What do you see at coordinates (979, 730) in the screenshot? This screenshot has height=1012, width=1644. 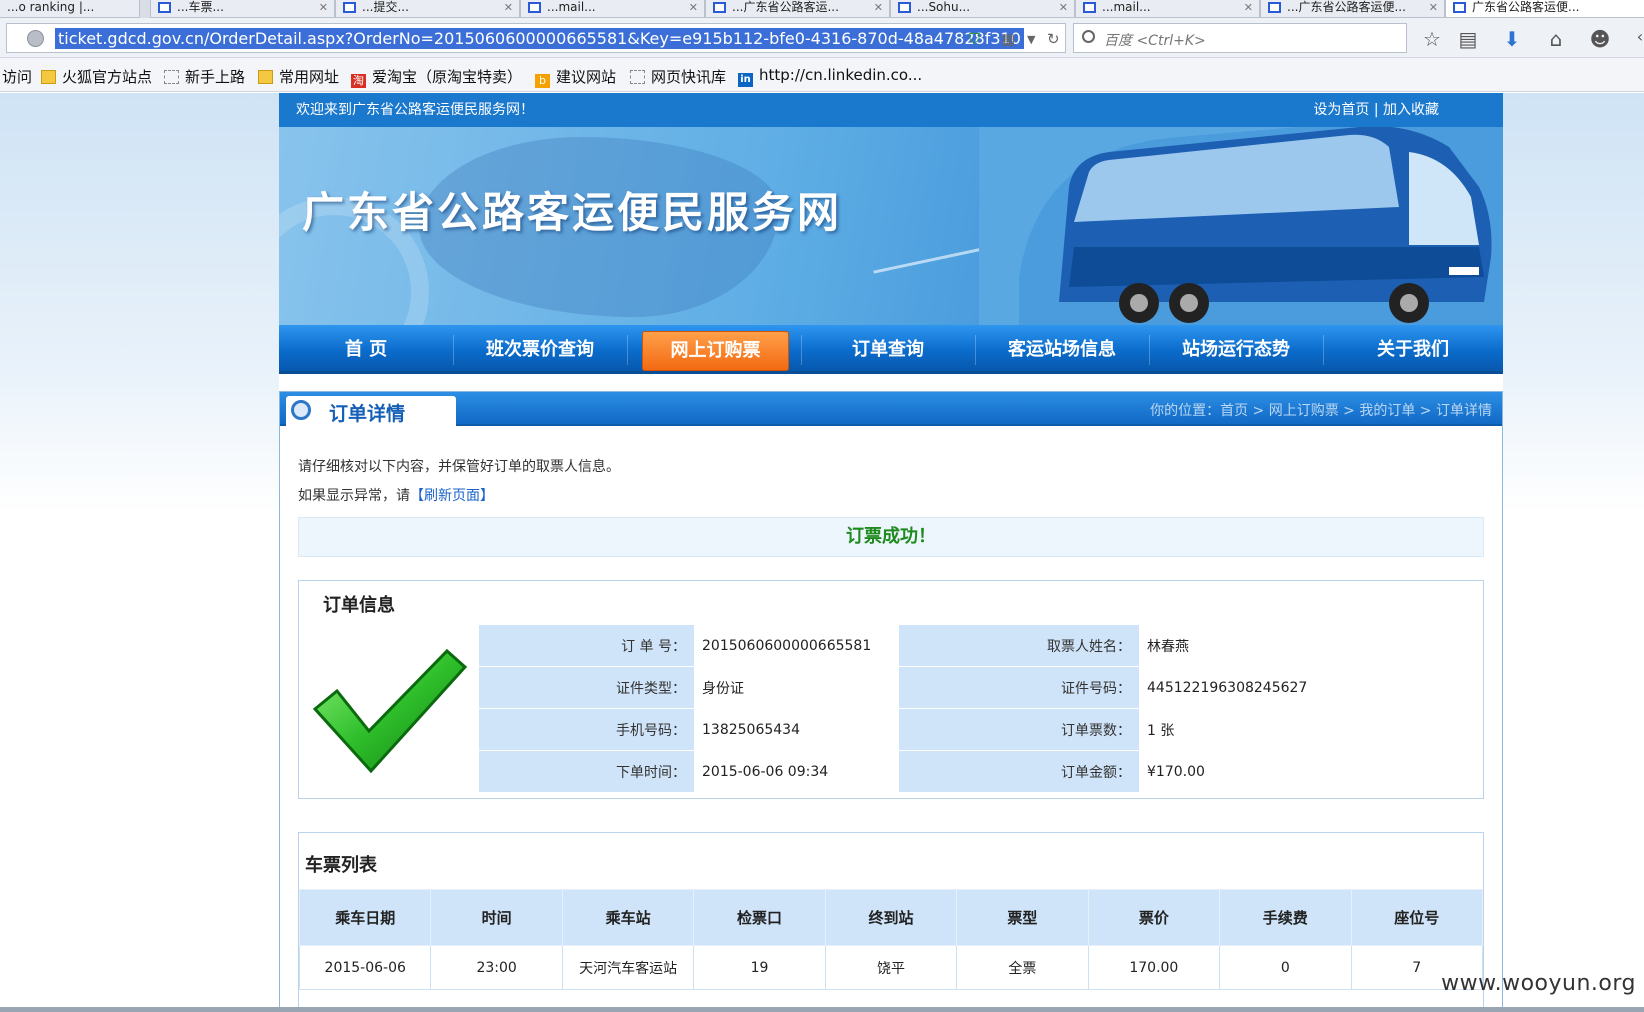 I see `table-row: 手机号码： 13825065434 订单票数： 1 张` at bounding box center [979, 730].